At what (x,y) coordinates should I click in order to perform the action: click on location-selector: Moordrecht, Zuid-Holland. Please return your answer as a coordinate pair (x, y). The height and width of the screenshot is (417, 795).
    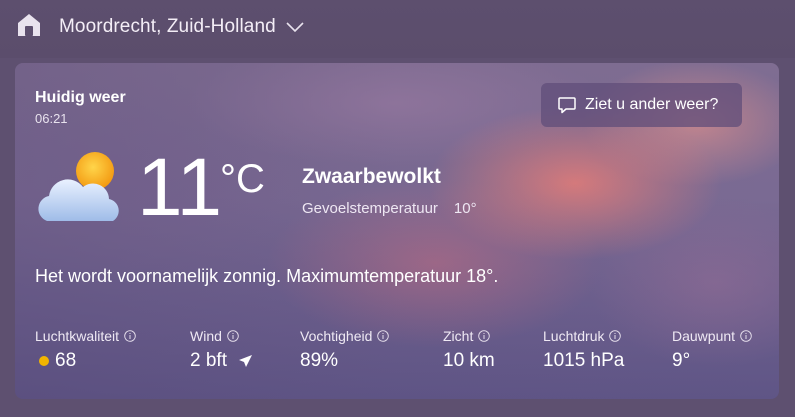
    Looking at the image, I should click on (181, 27).